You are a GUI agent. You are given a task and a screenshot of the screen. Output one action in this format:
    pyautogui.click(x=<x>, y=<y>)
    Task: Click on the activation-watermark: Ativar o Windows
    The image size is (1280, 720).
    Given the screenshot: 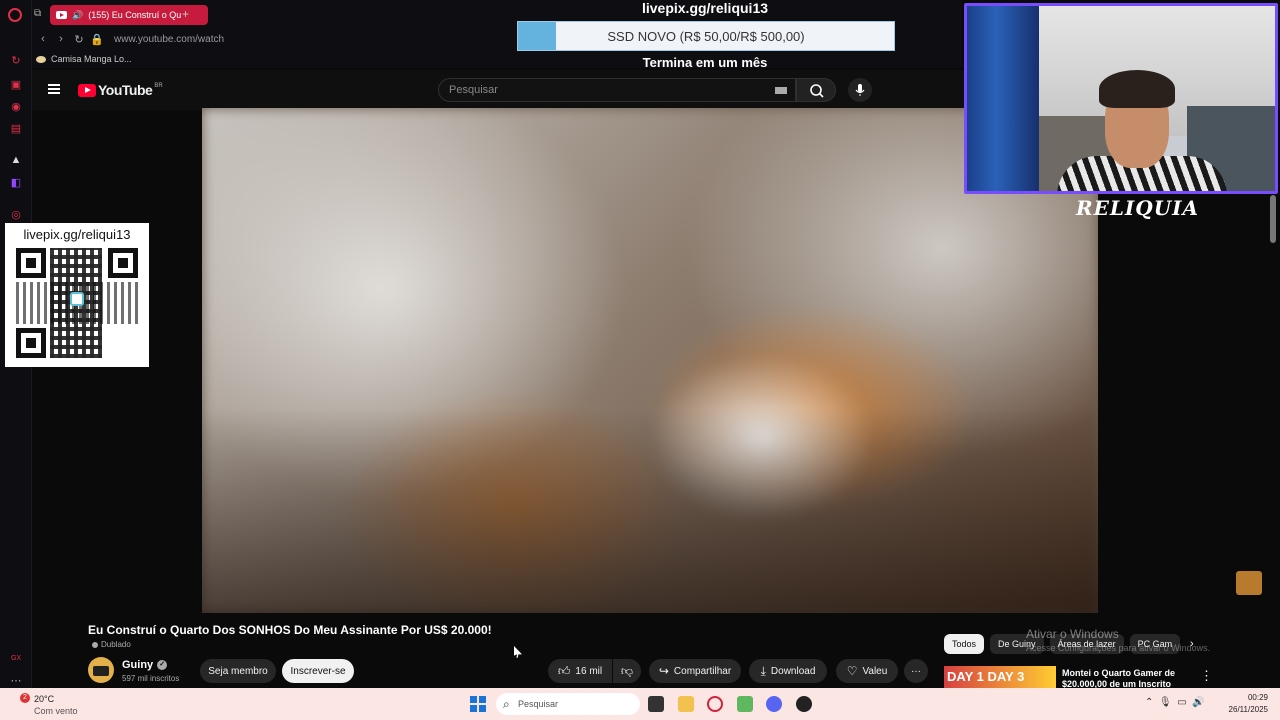 What is the action you would take?
    pyautogui.click(x=1072, y=634)
    